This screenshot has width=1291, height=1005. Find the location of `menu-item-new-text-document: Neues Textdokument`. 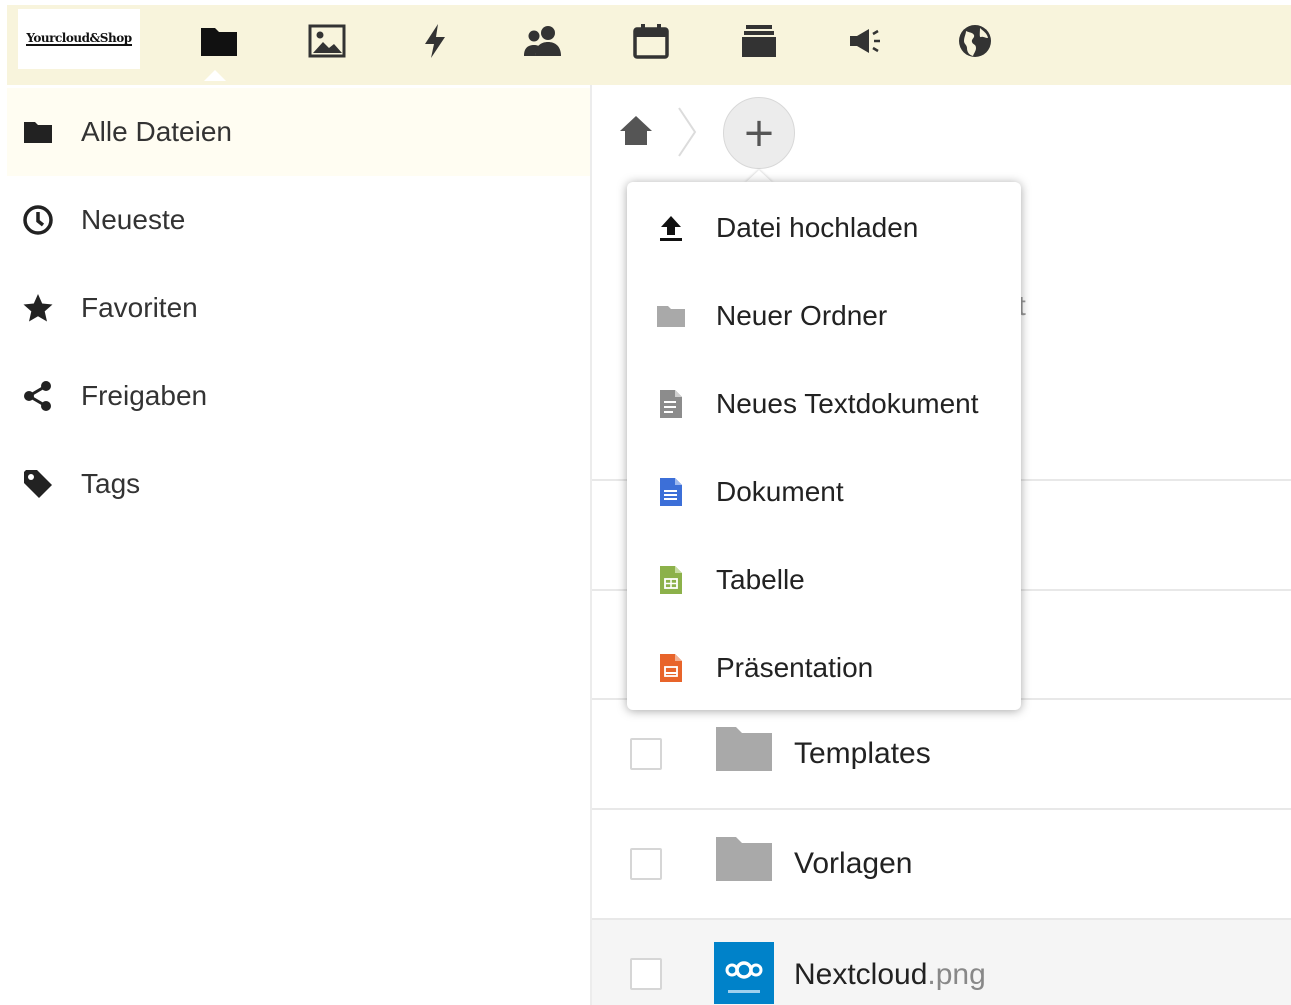

menu-item-new-text-document: Neues Textdokument is located at coordinates (824, 404).